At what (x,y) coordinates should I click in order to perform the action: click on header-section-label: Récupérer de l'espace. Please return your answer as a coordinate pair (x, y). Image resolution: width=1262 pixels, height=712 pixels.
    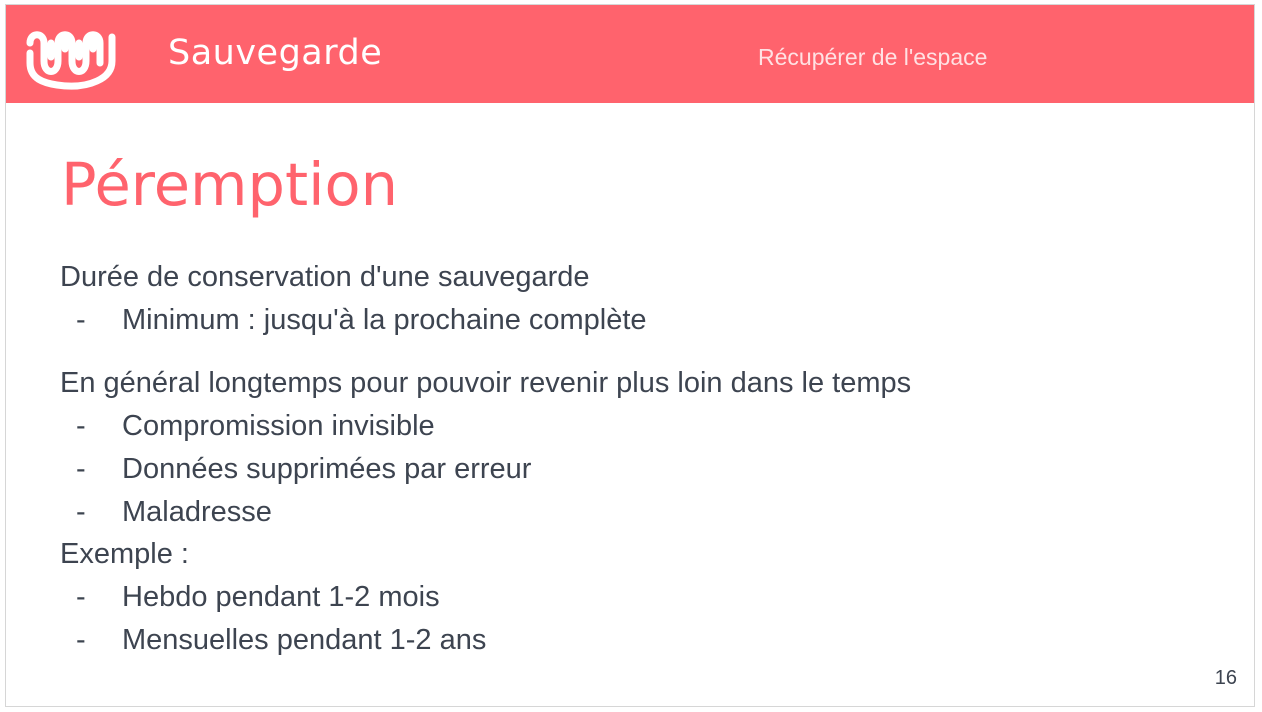
    Looking at the image, I should click on (873, 57).